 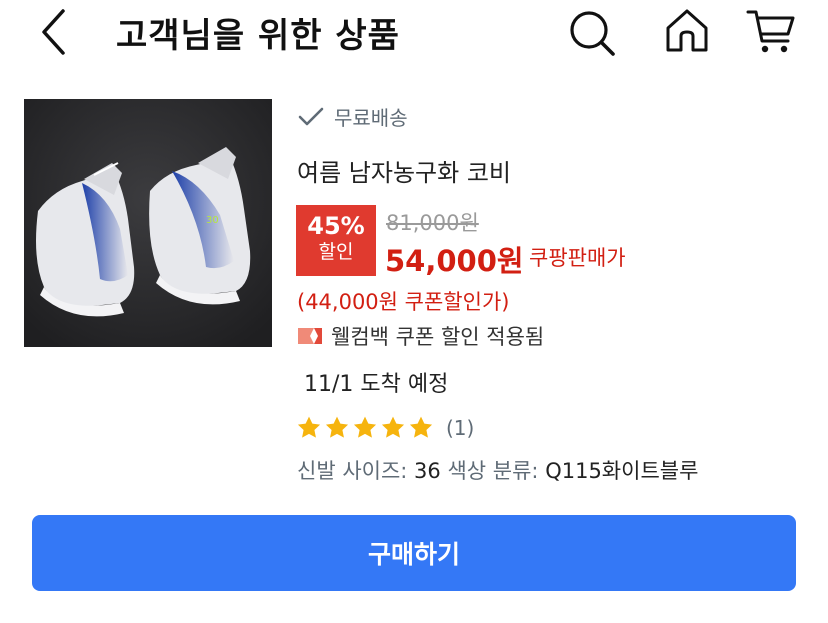 I want to click on cart-button, so click(x=772, y=32).